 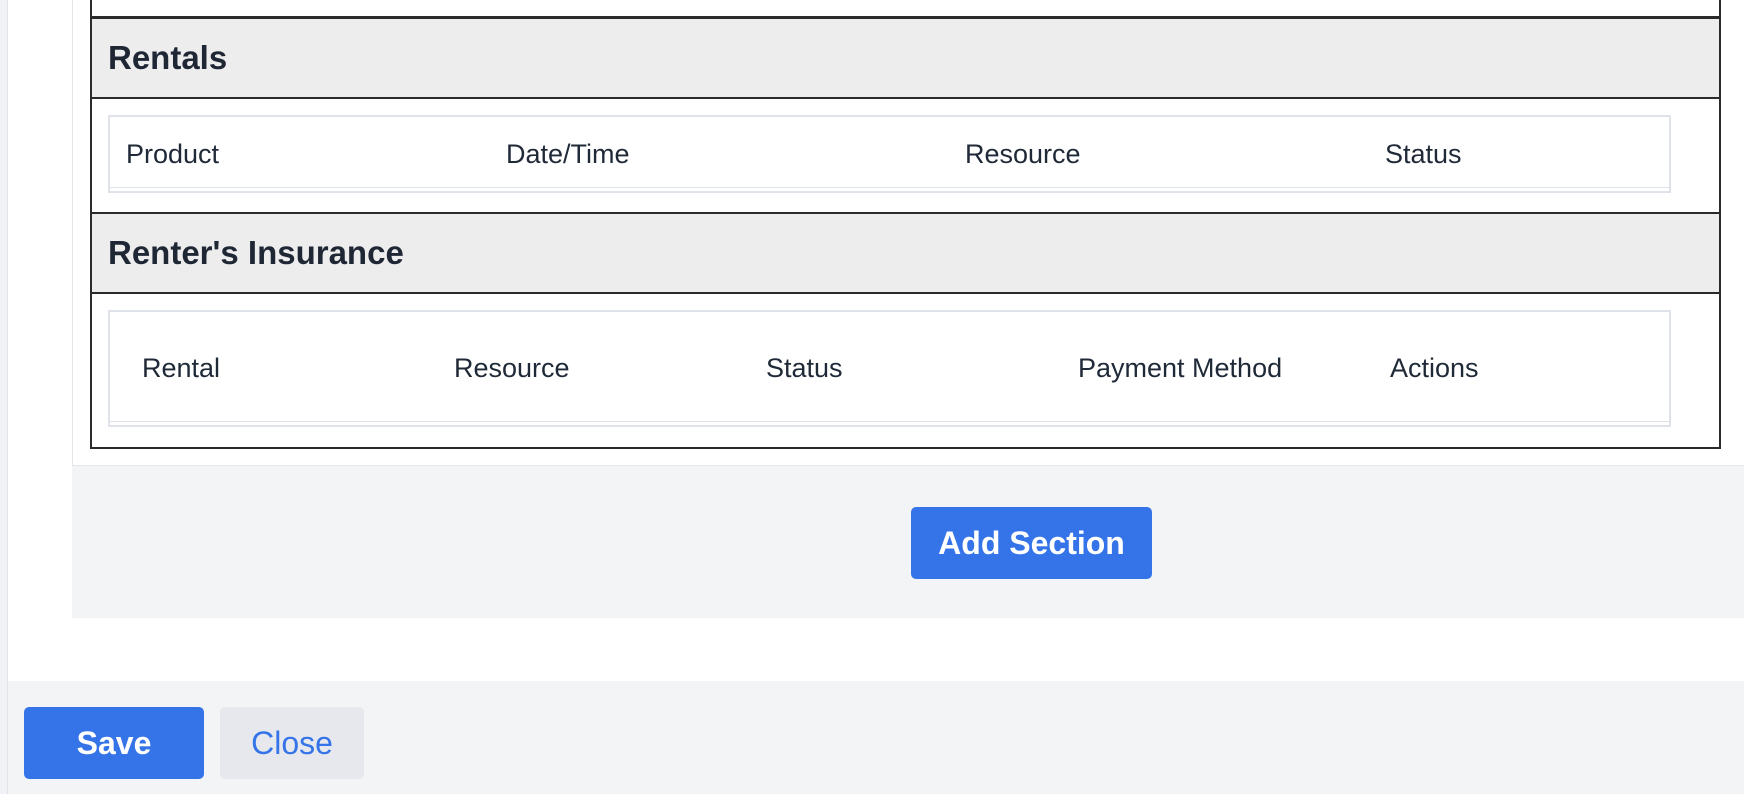 I want to click on add-section-button: Add Section, so click(x=1031, y=543).